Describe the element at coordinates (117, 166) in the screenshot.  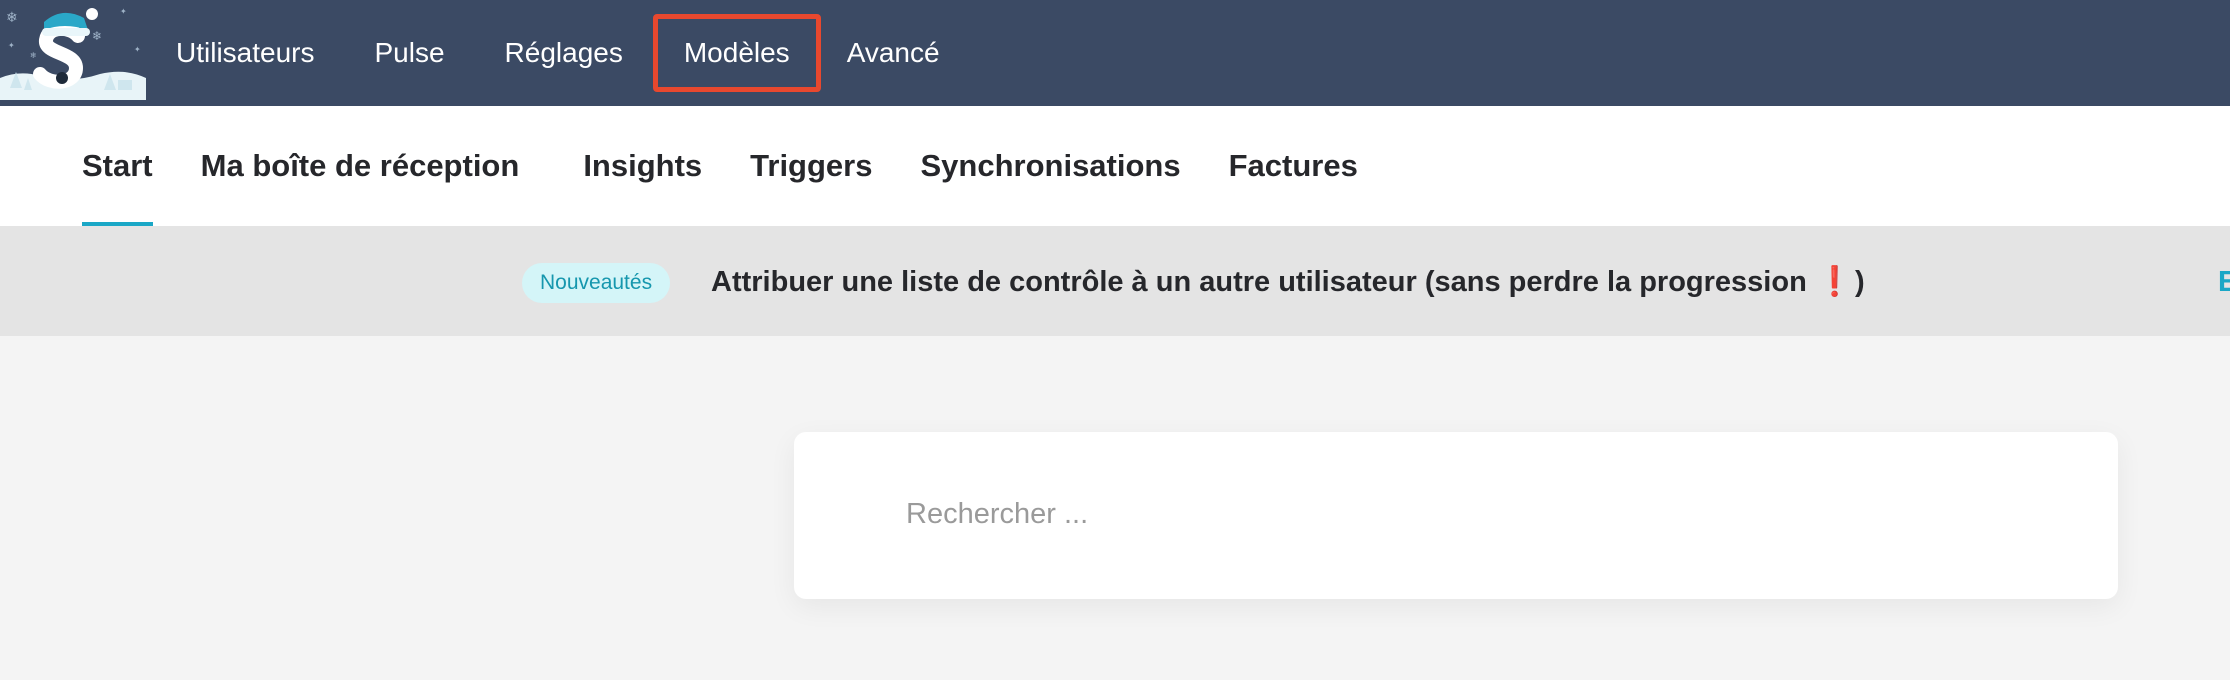
I see `tab-start: Start` at that location.